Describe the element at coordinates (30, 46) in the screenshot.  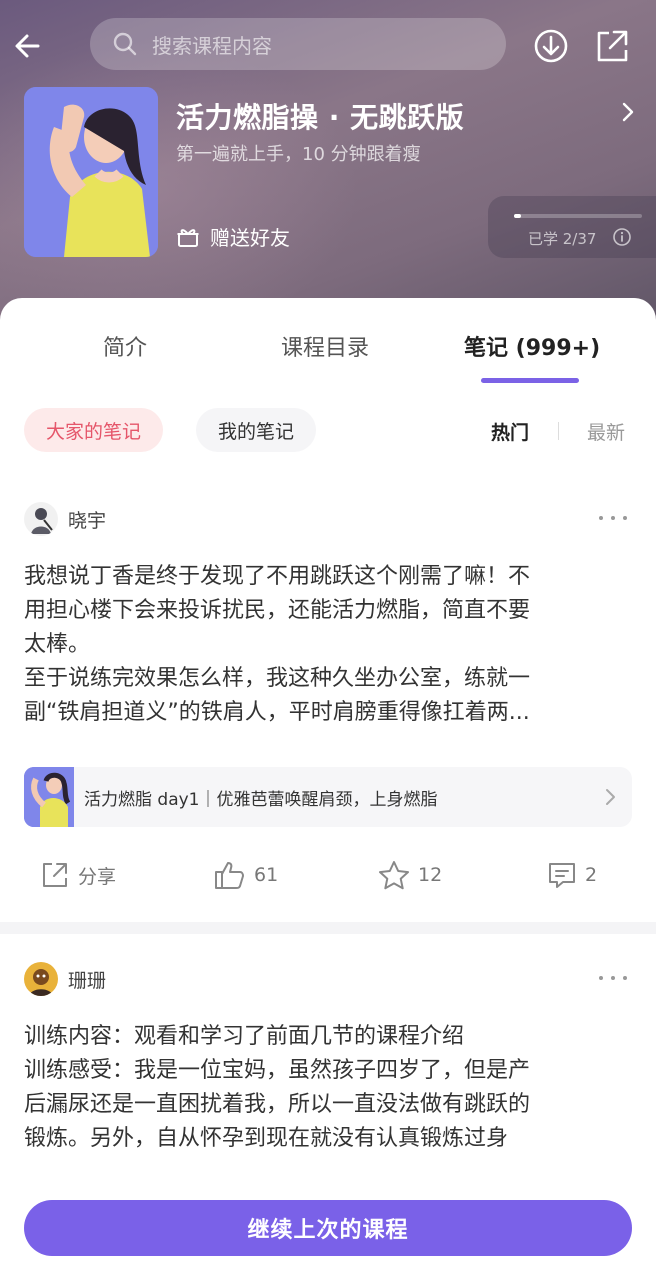
I see `back-arrow-icon` at that location.